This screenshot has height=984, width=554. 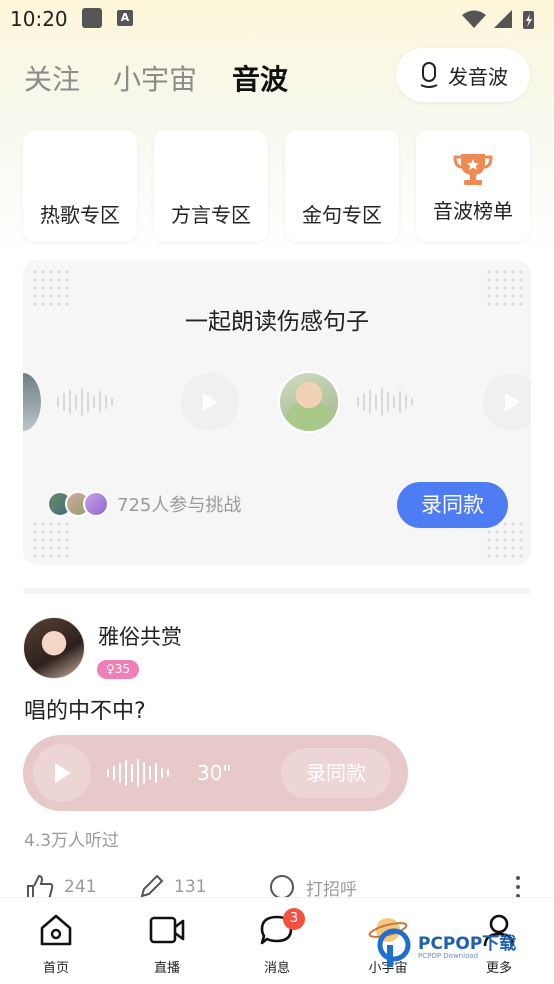 I want to click on waveform-left, so click(x=85, y=402).